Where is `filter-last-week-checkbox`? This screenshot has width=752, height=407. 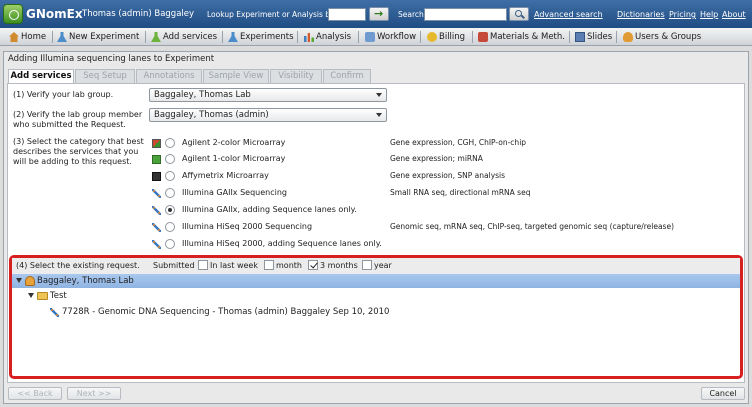
filter-last-week-checkbox is located at coordinates (203, 265).